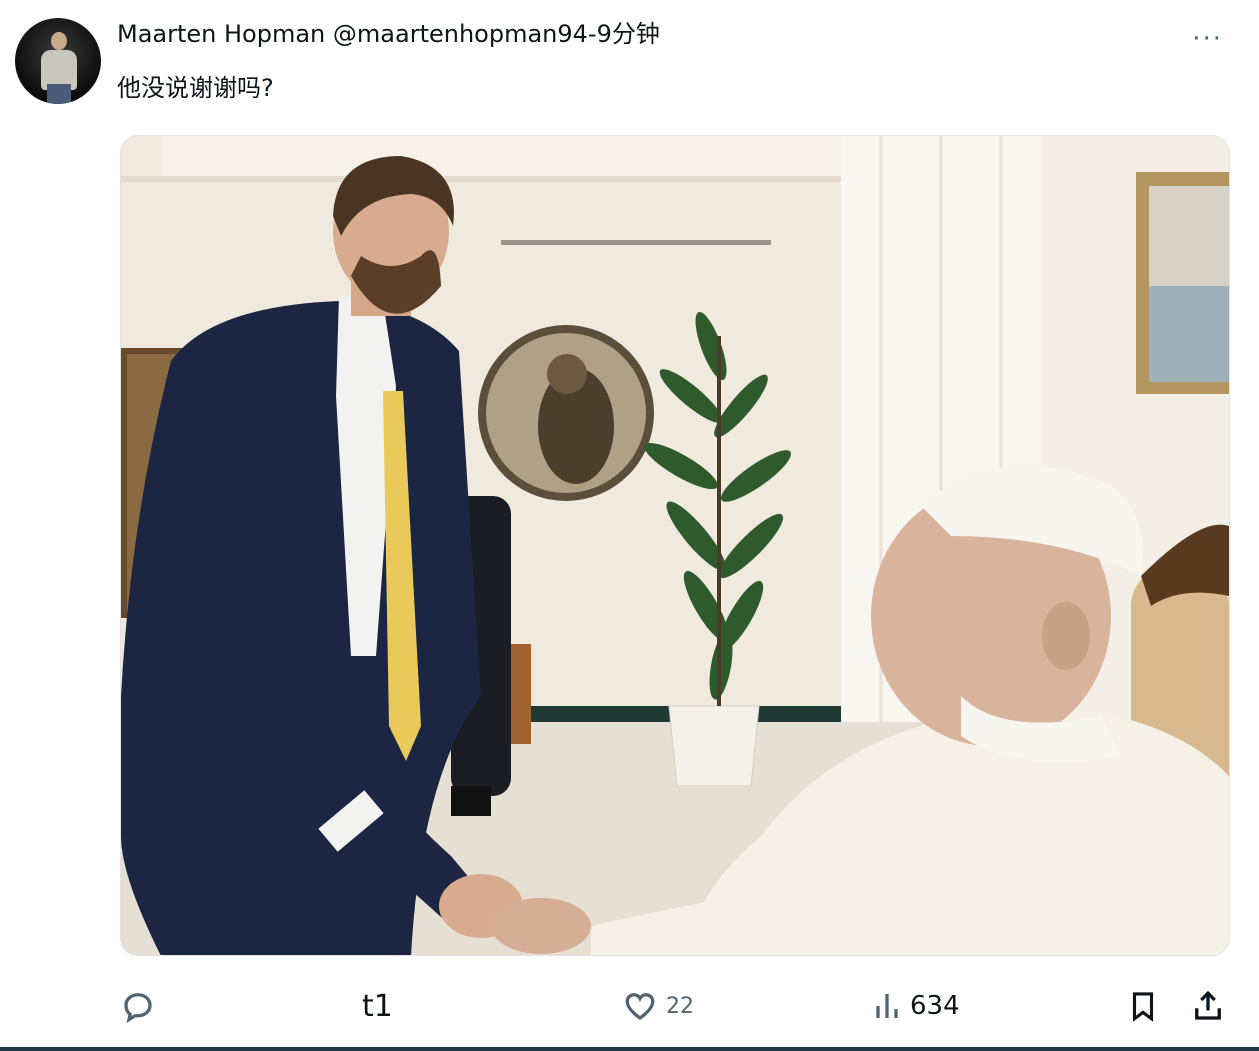 Image resolution: width=1259 pixels, height=1051 pixels. I want to click on bookmark-icon, so click(1143, 1007).